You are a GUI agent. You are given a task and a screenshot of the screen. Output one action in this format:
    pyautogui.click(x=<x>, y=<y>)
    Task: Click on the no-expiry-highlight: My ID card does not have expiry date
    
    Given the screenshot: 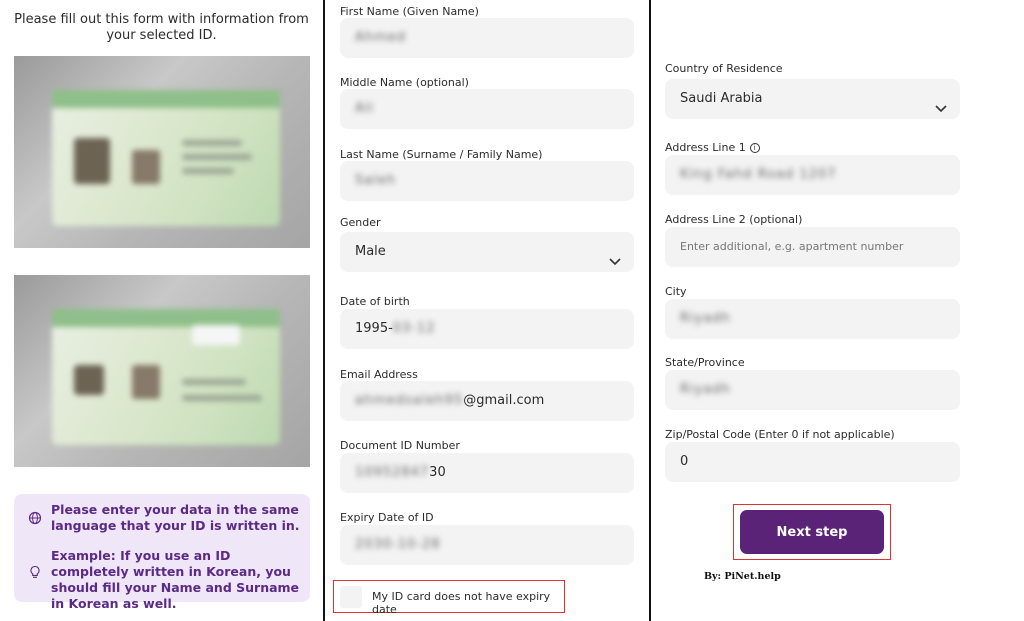 What is the action you would take?
    pyautogui.click(x=449, y=598)
    